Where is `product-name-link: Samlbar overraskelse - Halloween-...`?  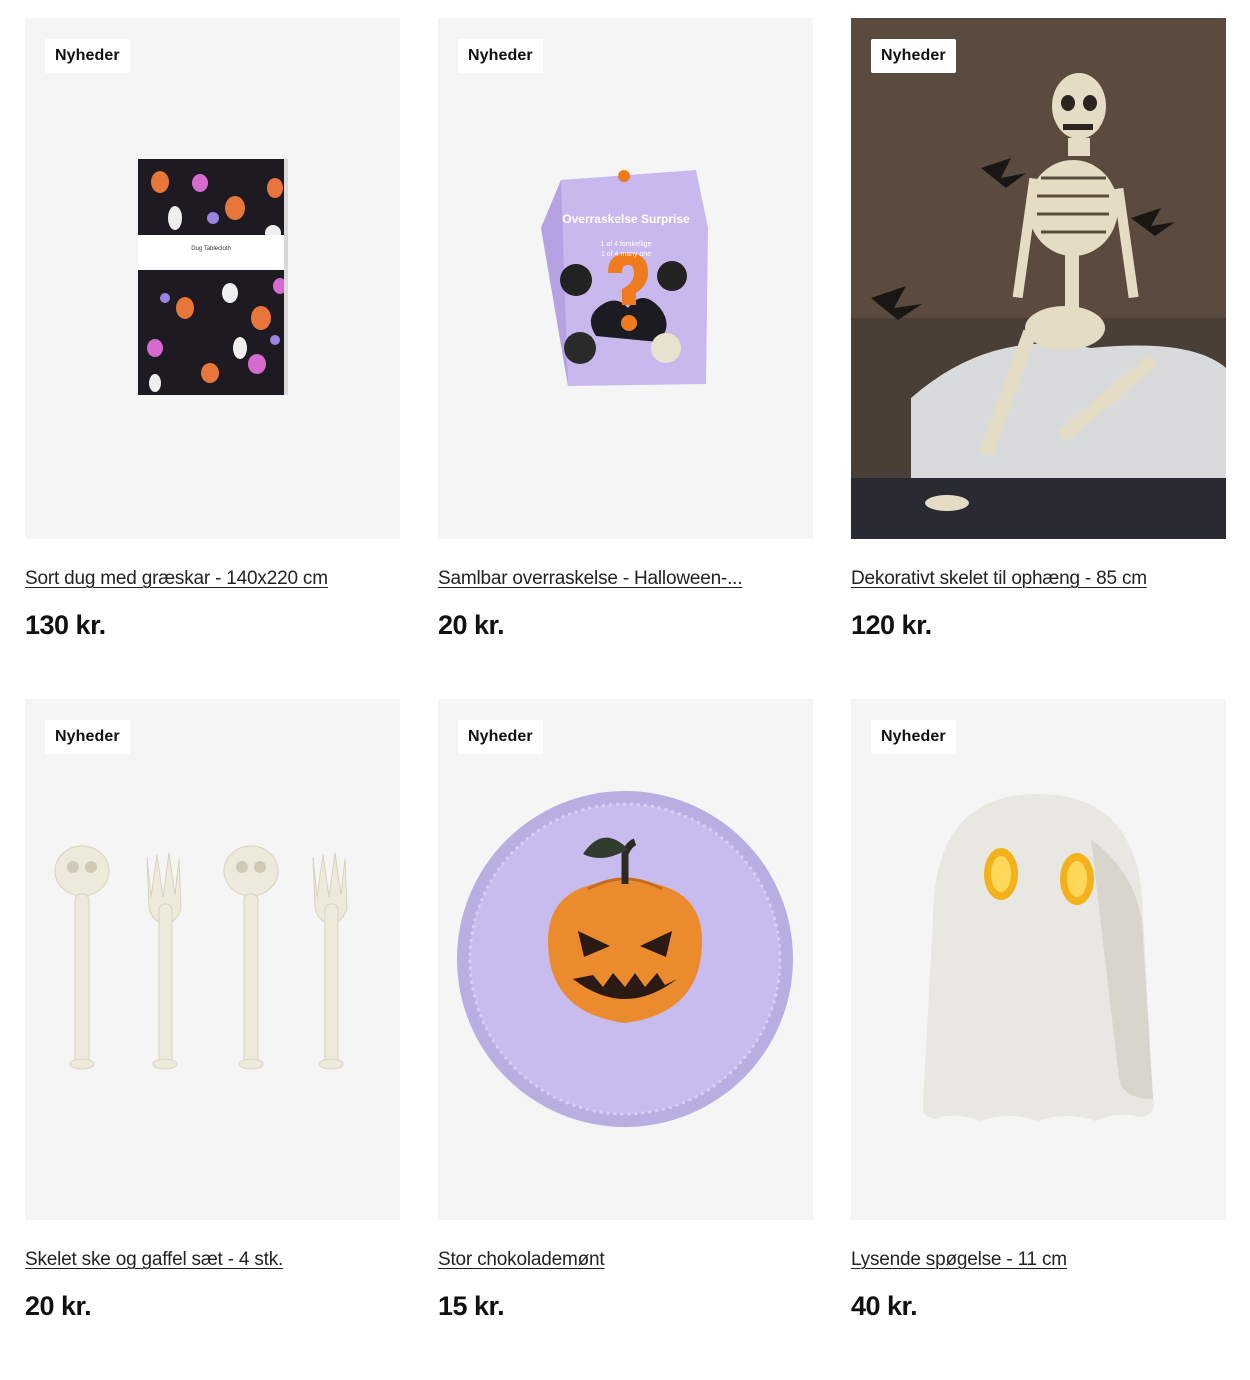
product-name-link: Samlbar overraskelse - Halloween-... is located at coordinates (625, 579).